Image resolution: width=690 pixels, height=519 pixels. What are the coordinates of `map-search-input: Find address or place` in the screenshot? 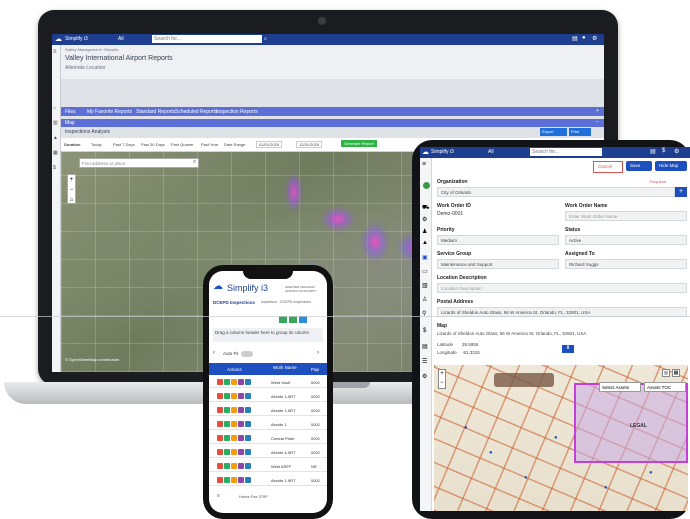 It's located at (139, 163).